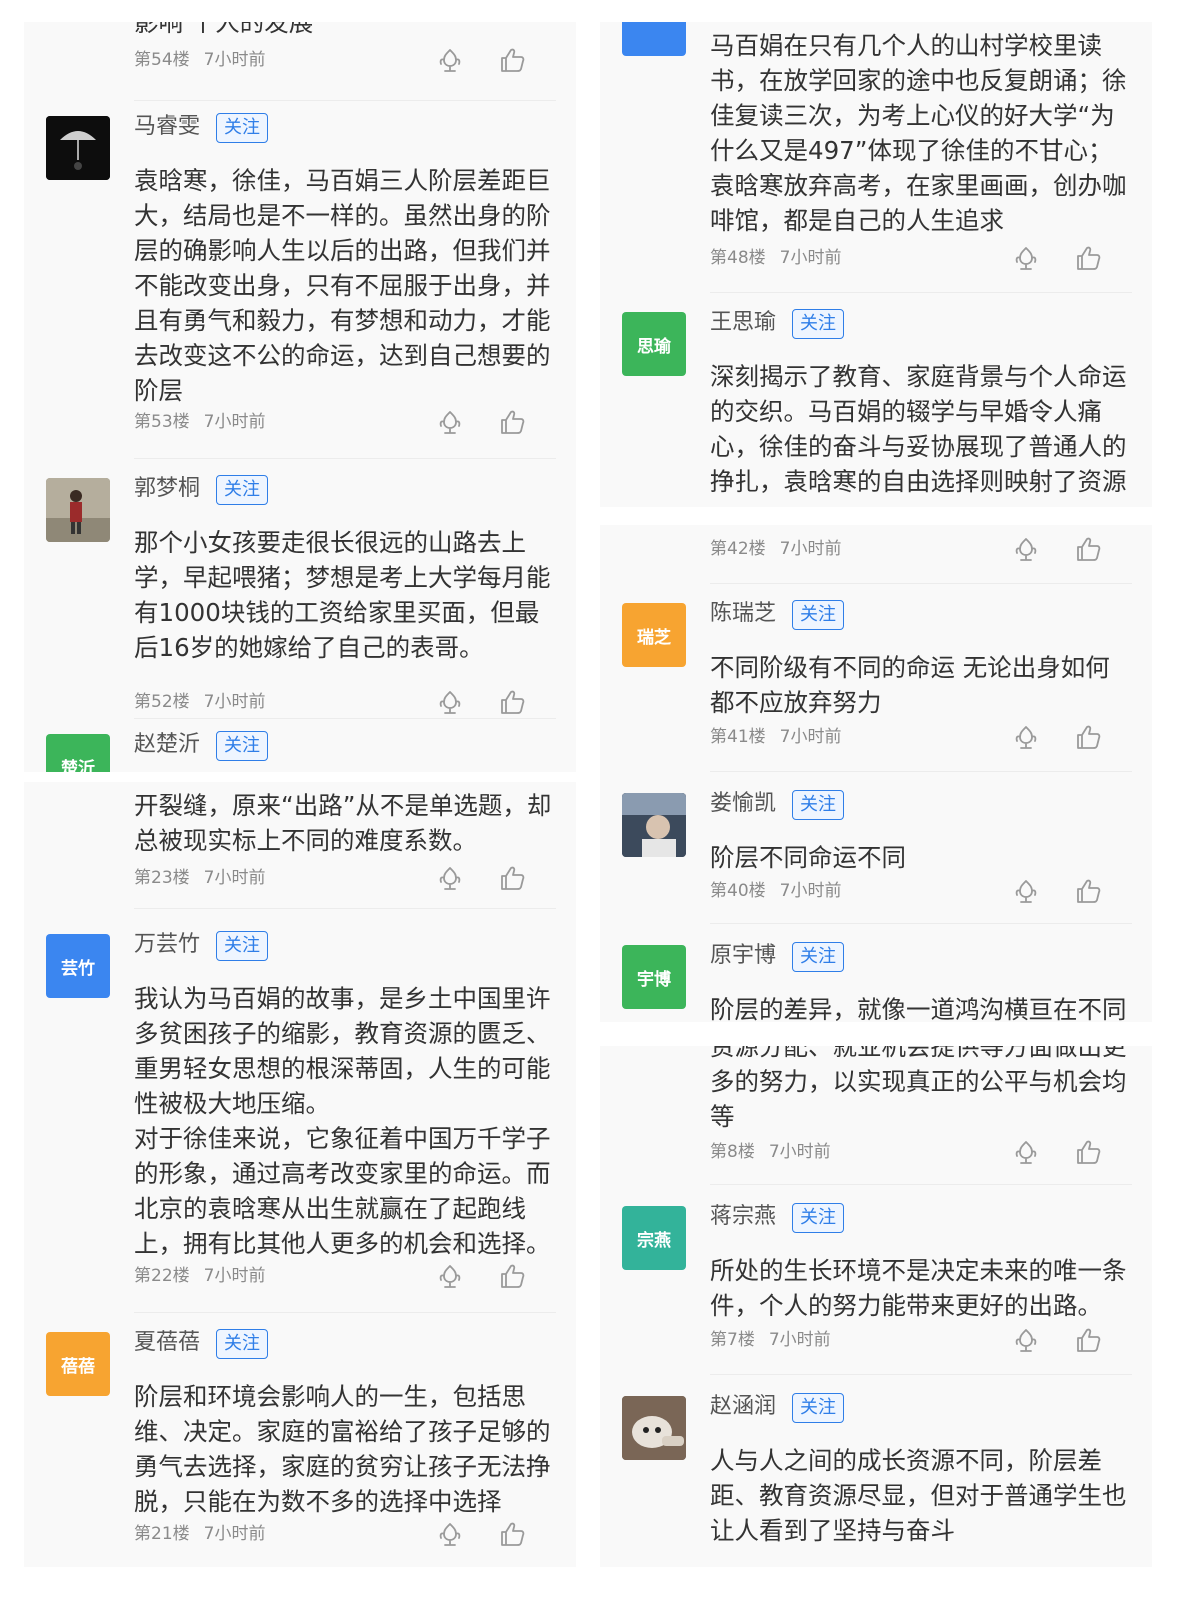  Describe the element at coordinates (343, 823) in the screenshot. I see `comment-text: 开裂缝，原来“出路”从不是单选题，却总被现实标上不同的难度系数。` at that location.